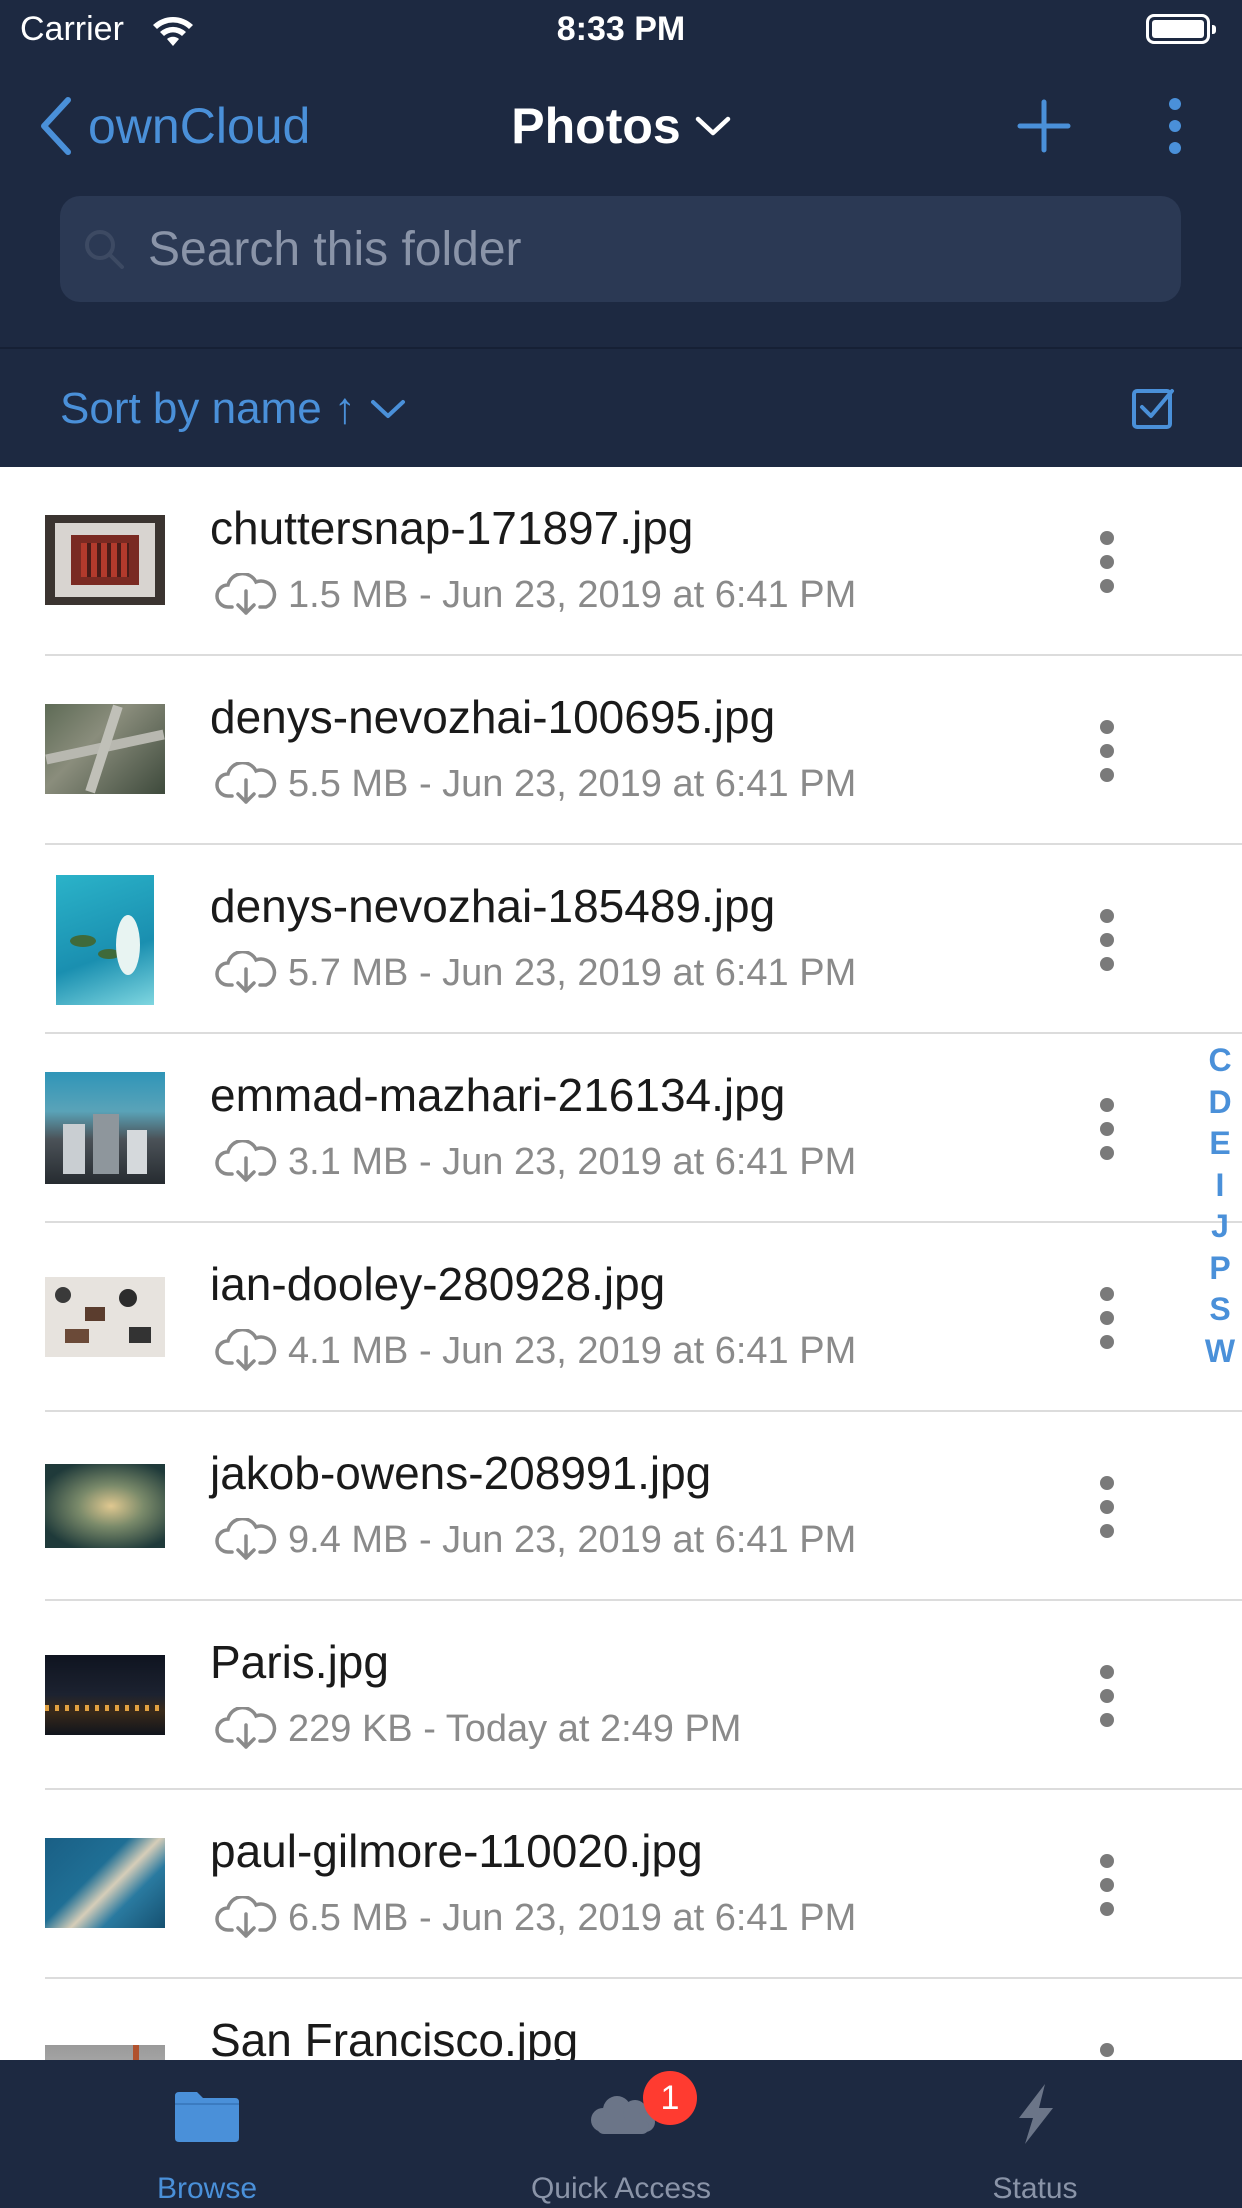  What do you see at coordinates (456, 1851) in the screenshot?
I see `file-name: paul-gilmore-110020.jpg` at bounding box center [456, 1851].